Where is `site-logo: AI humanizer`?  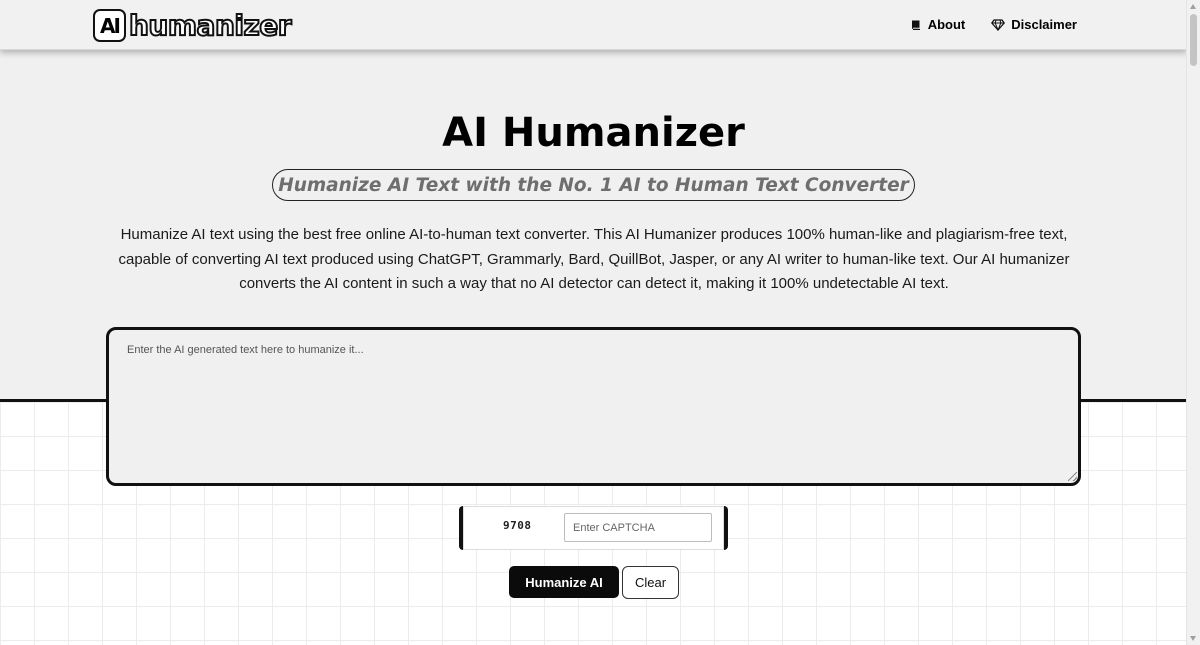 site-logo: AI humanizer is located at coordinates (193, 25).